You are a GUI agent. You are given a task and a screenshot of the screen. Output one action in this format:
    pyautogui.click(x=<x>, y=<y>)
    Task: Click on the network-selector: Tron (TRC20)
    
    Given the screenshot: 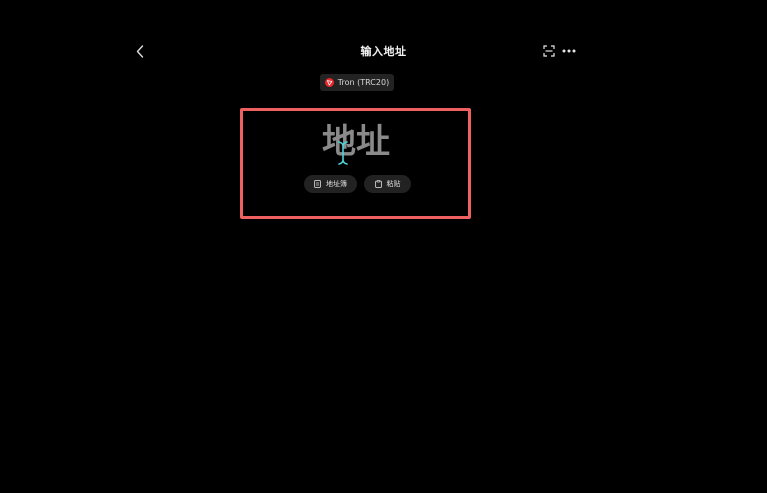 What is the action you would take?
    pyautogui.click(x=357, y=82)
    